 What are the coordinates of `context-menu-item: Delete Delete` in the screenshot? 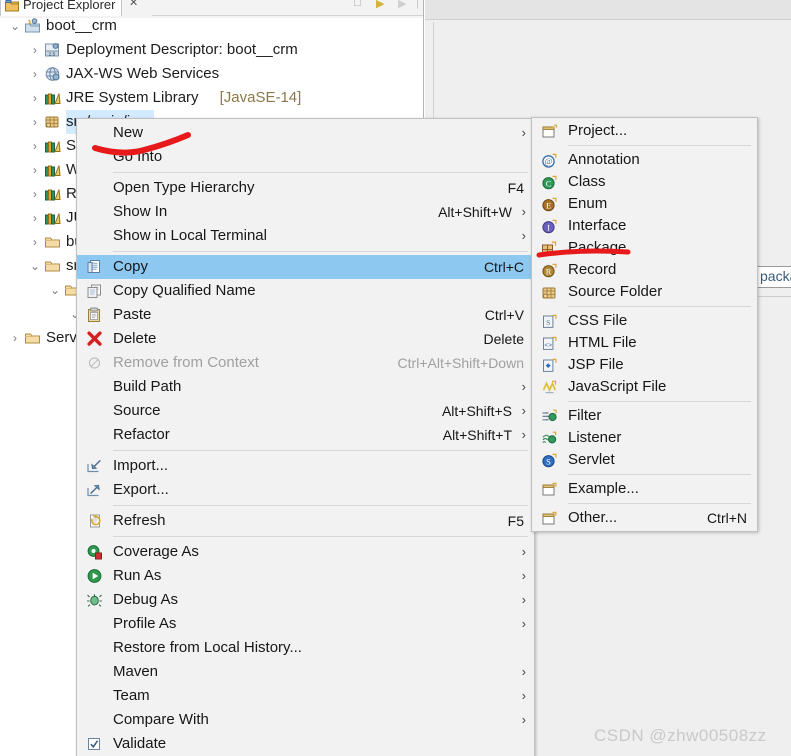 It's located at (305, 339).